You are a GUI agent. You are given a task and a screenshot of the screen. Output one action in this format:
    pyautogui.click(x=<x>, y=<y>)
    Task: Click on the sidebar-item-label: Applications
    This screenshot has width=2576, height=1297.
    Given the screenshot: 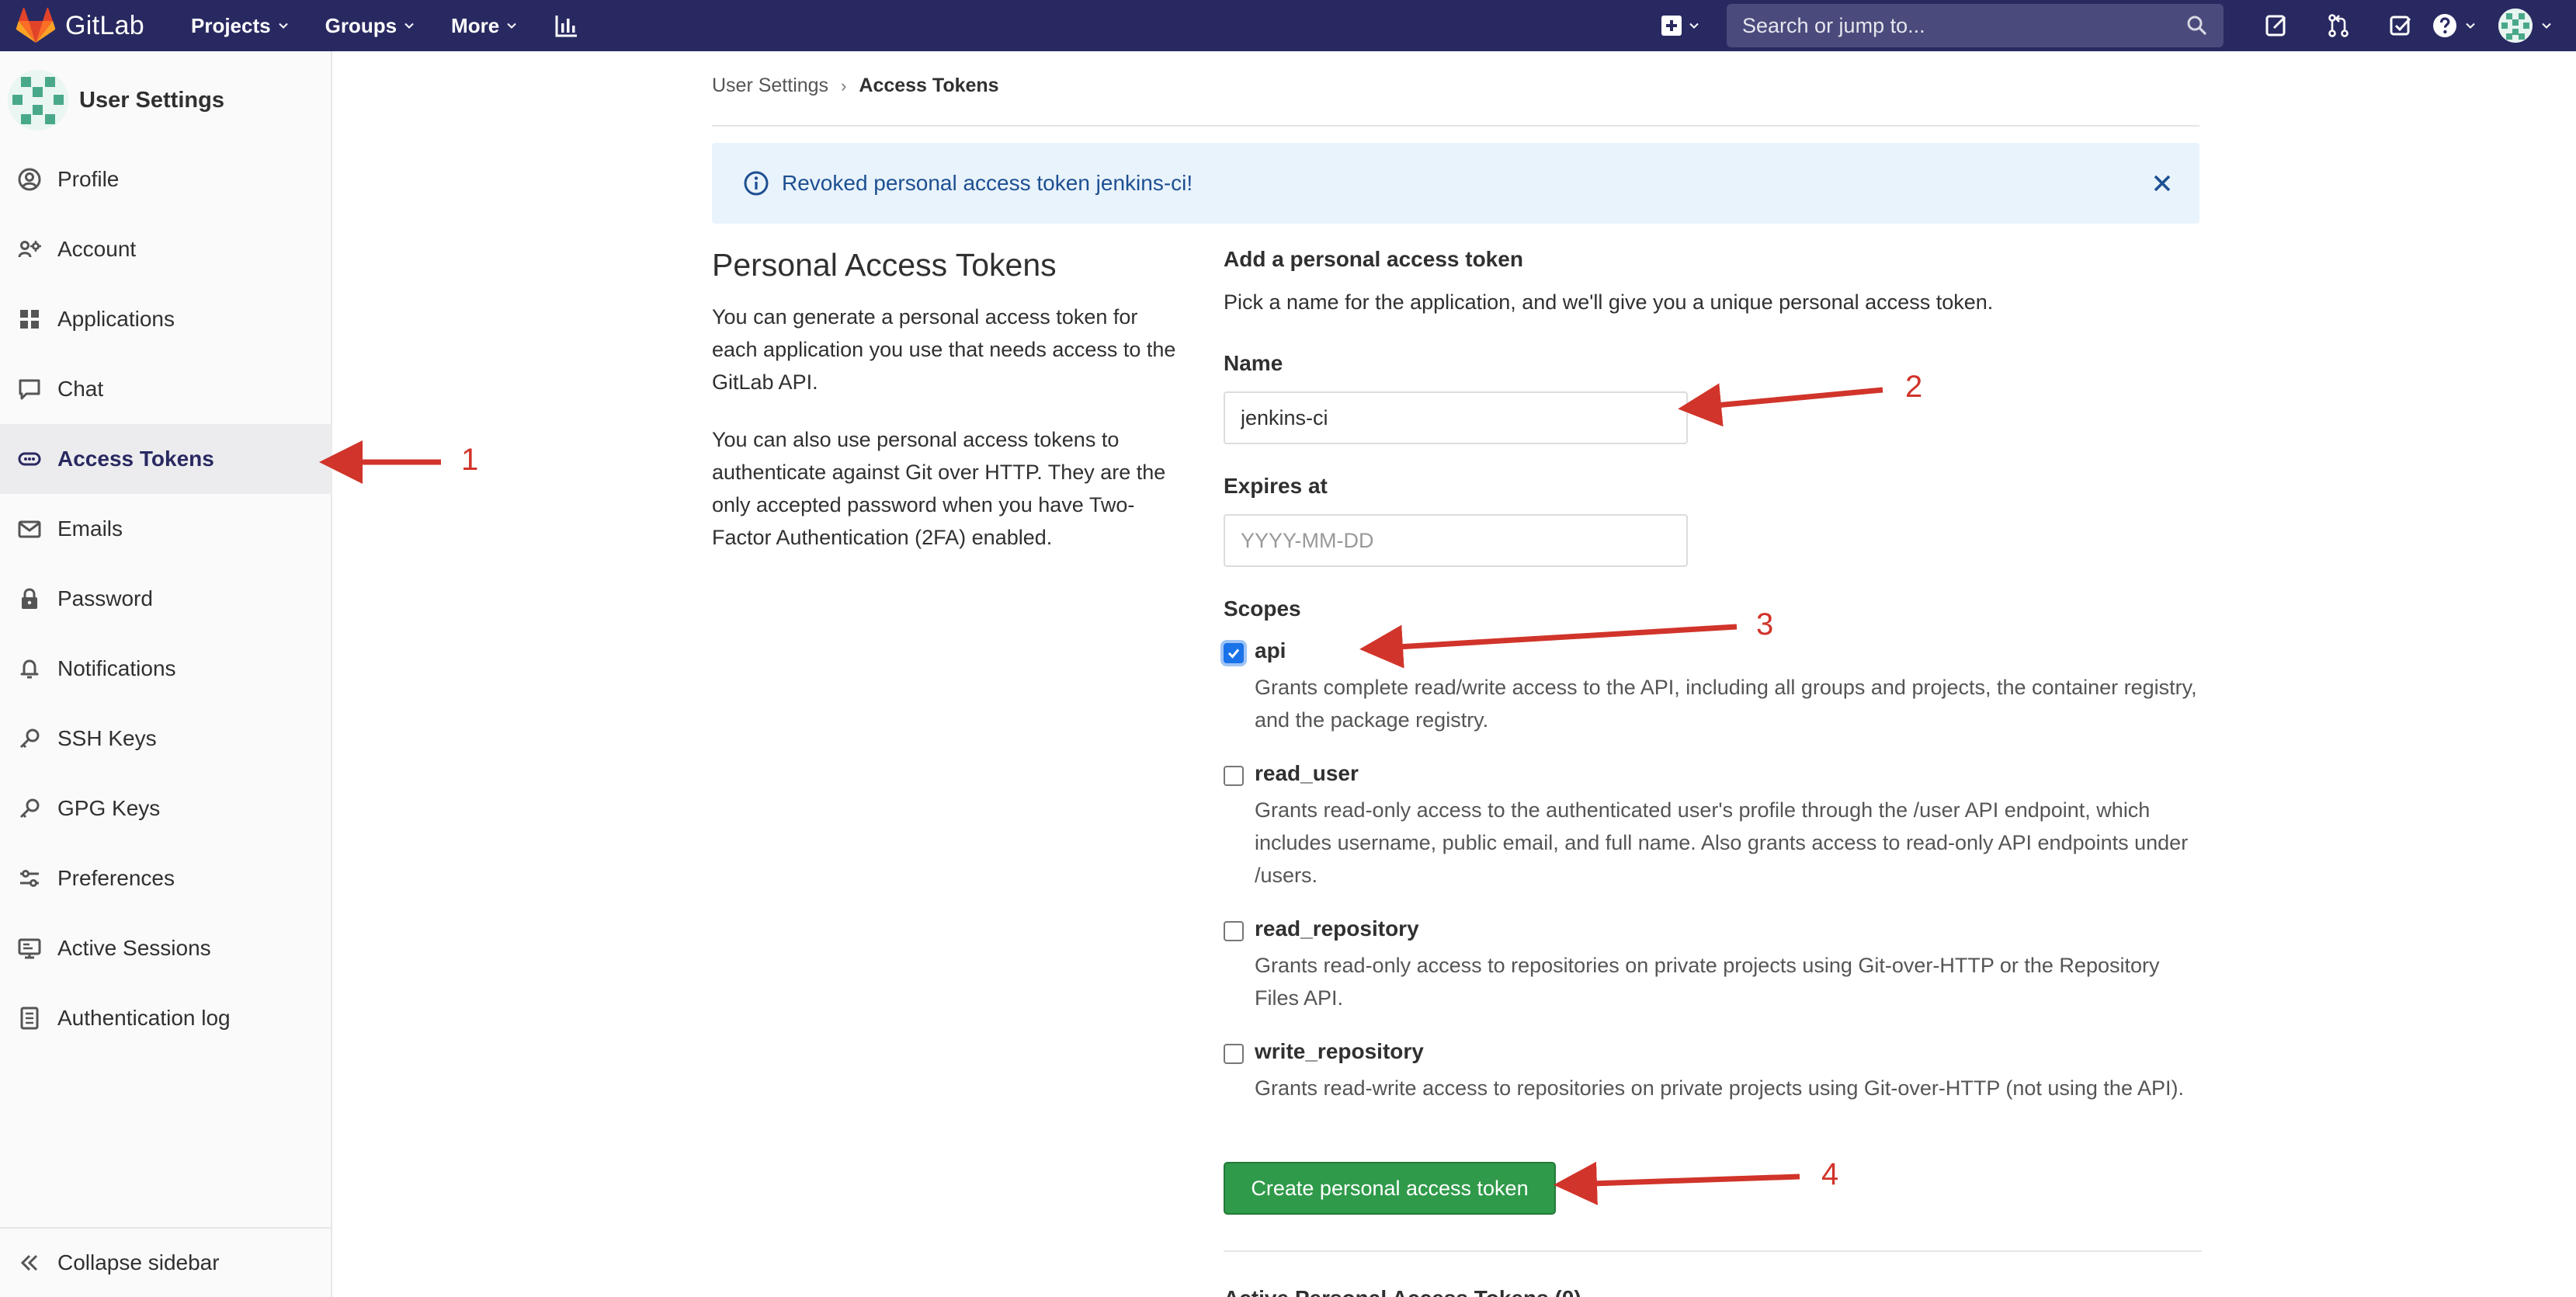 What is the action you would take?
    pyautogui.click(x=116, y=319)
    